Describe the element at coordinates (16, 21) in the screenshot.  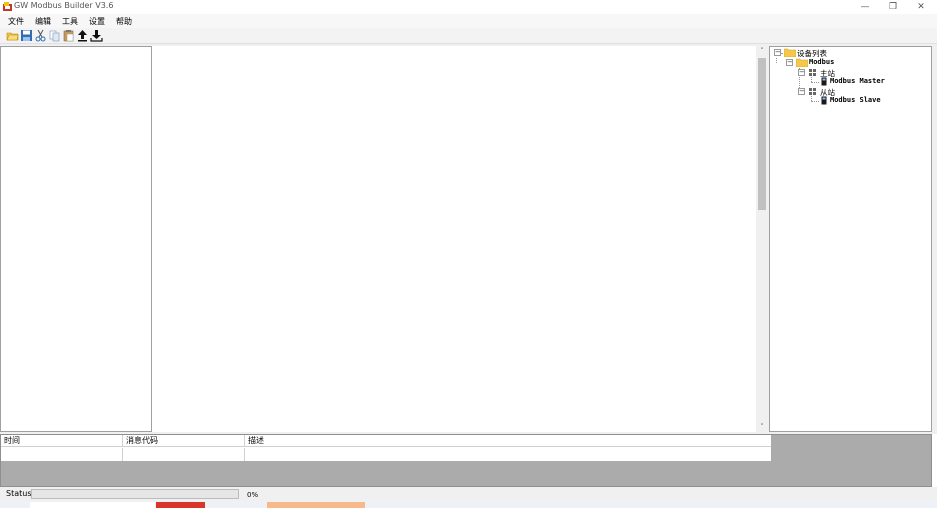
I see `menu-file: 文件` at that location.